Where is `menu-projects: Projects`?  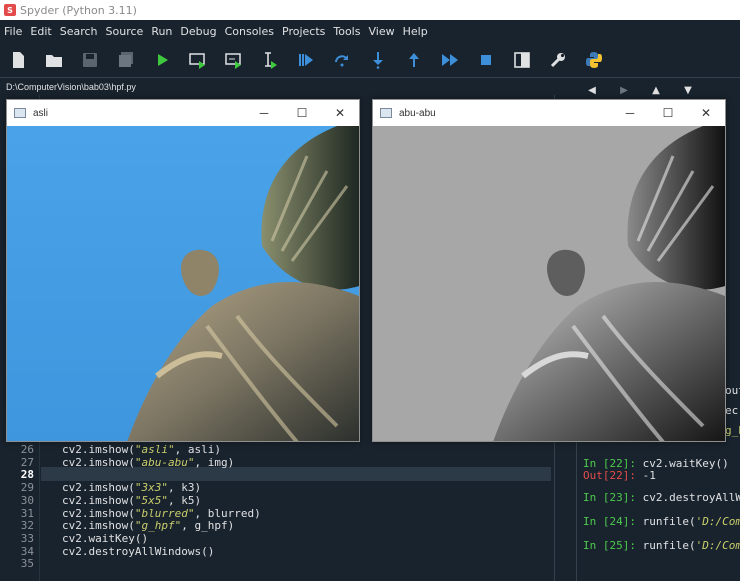 menu-projects: Projects is located at coordinates (303, 31).